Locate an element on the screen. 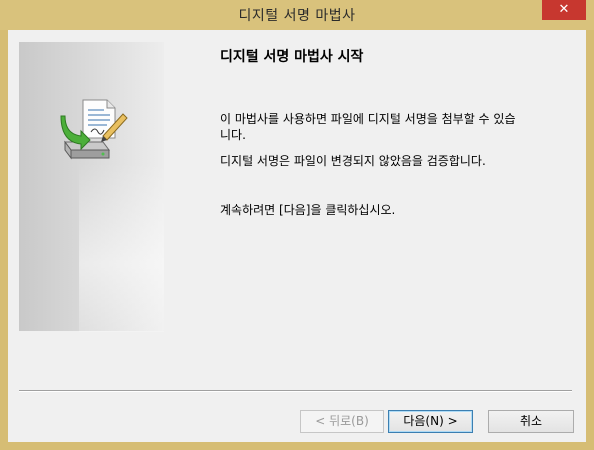  close-button: ✕ is located at coordinates (564, 10).